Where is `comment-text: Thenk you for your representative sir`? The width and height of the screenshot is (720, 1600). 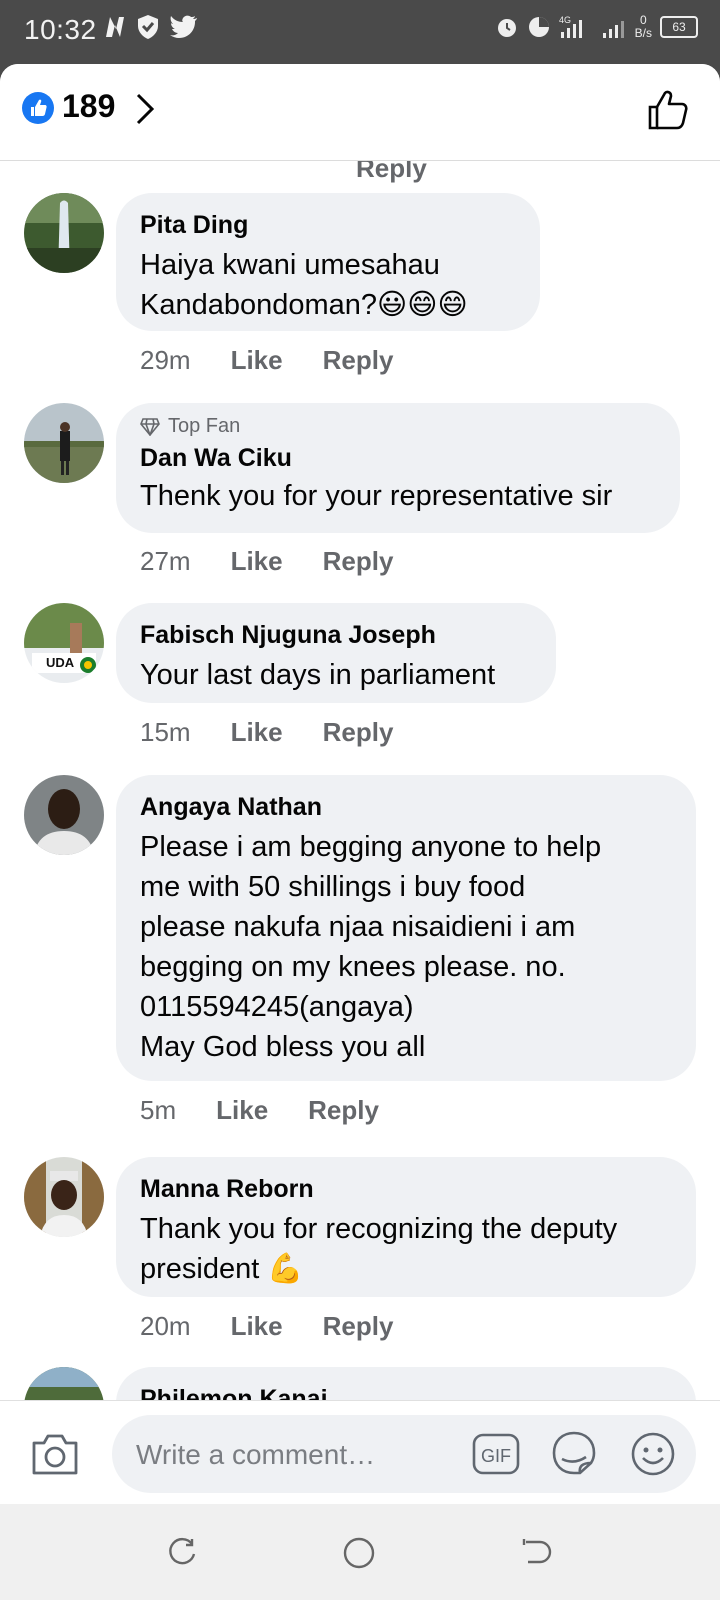
comment-text: Thenk you for your representative sir is located at coordinates (376, 496).